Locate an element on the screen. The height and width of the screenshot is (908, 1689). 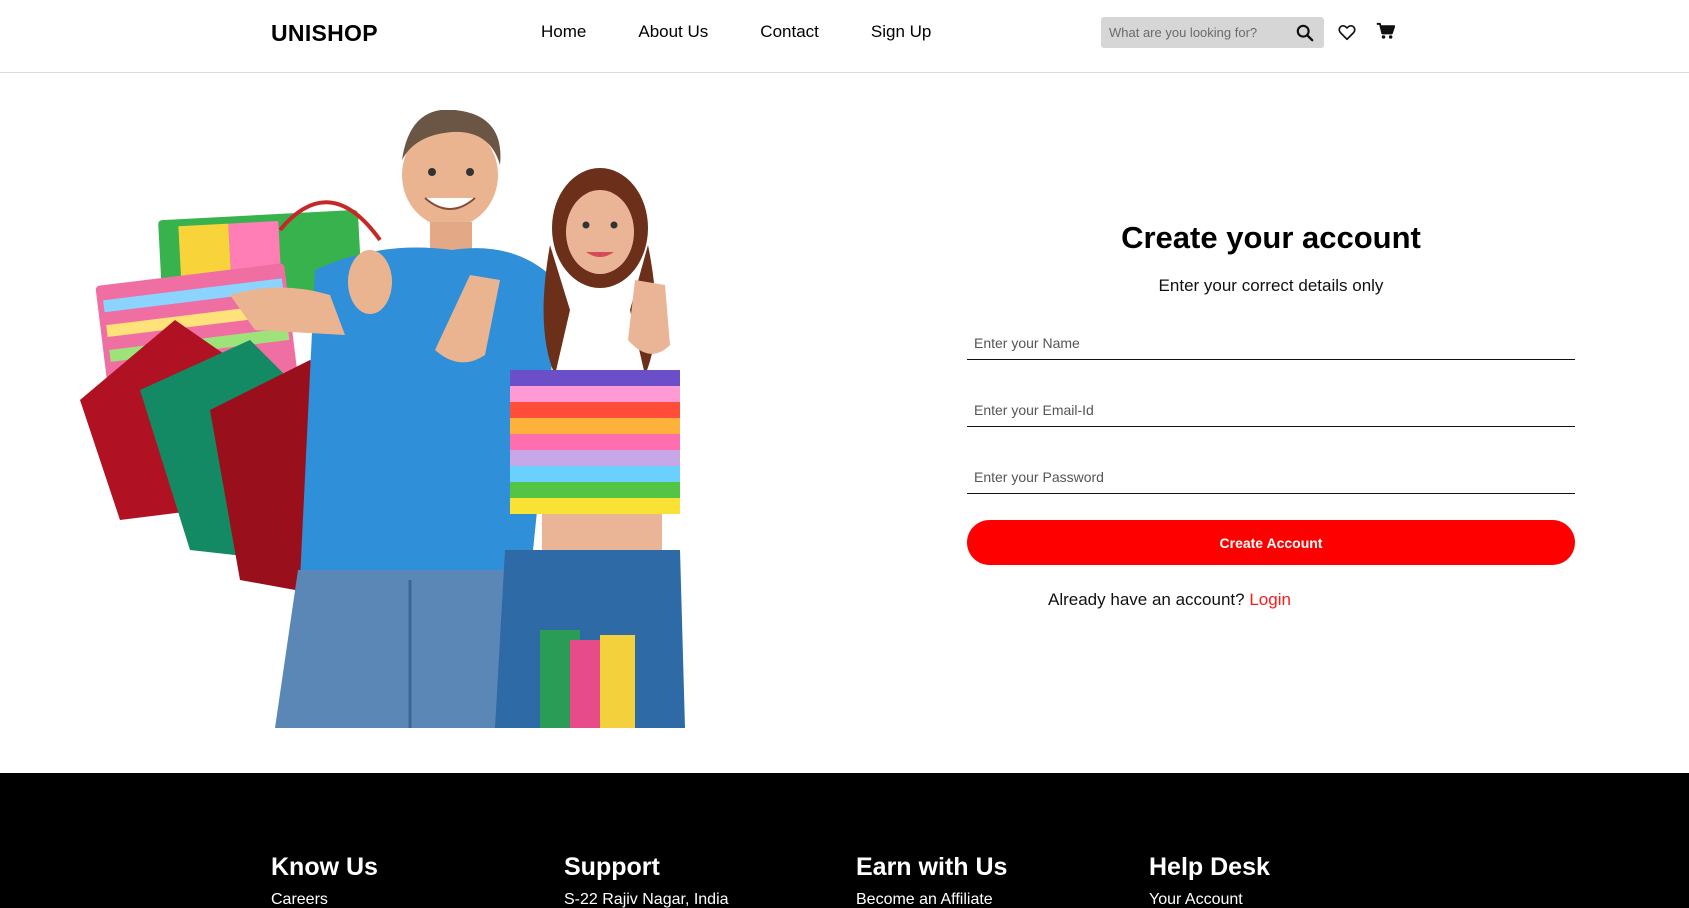
form-title: Create your account is located at coordinates (1271, 237).